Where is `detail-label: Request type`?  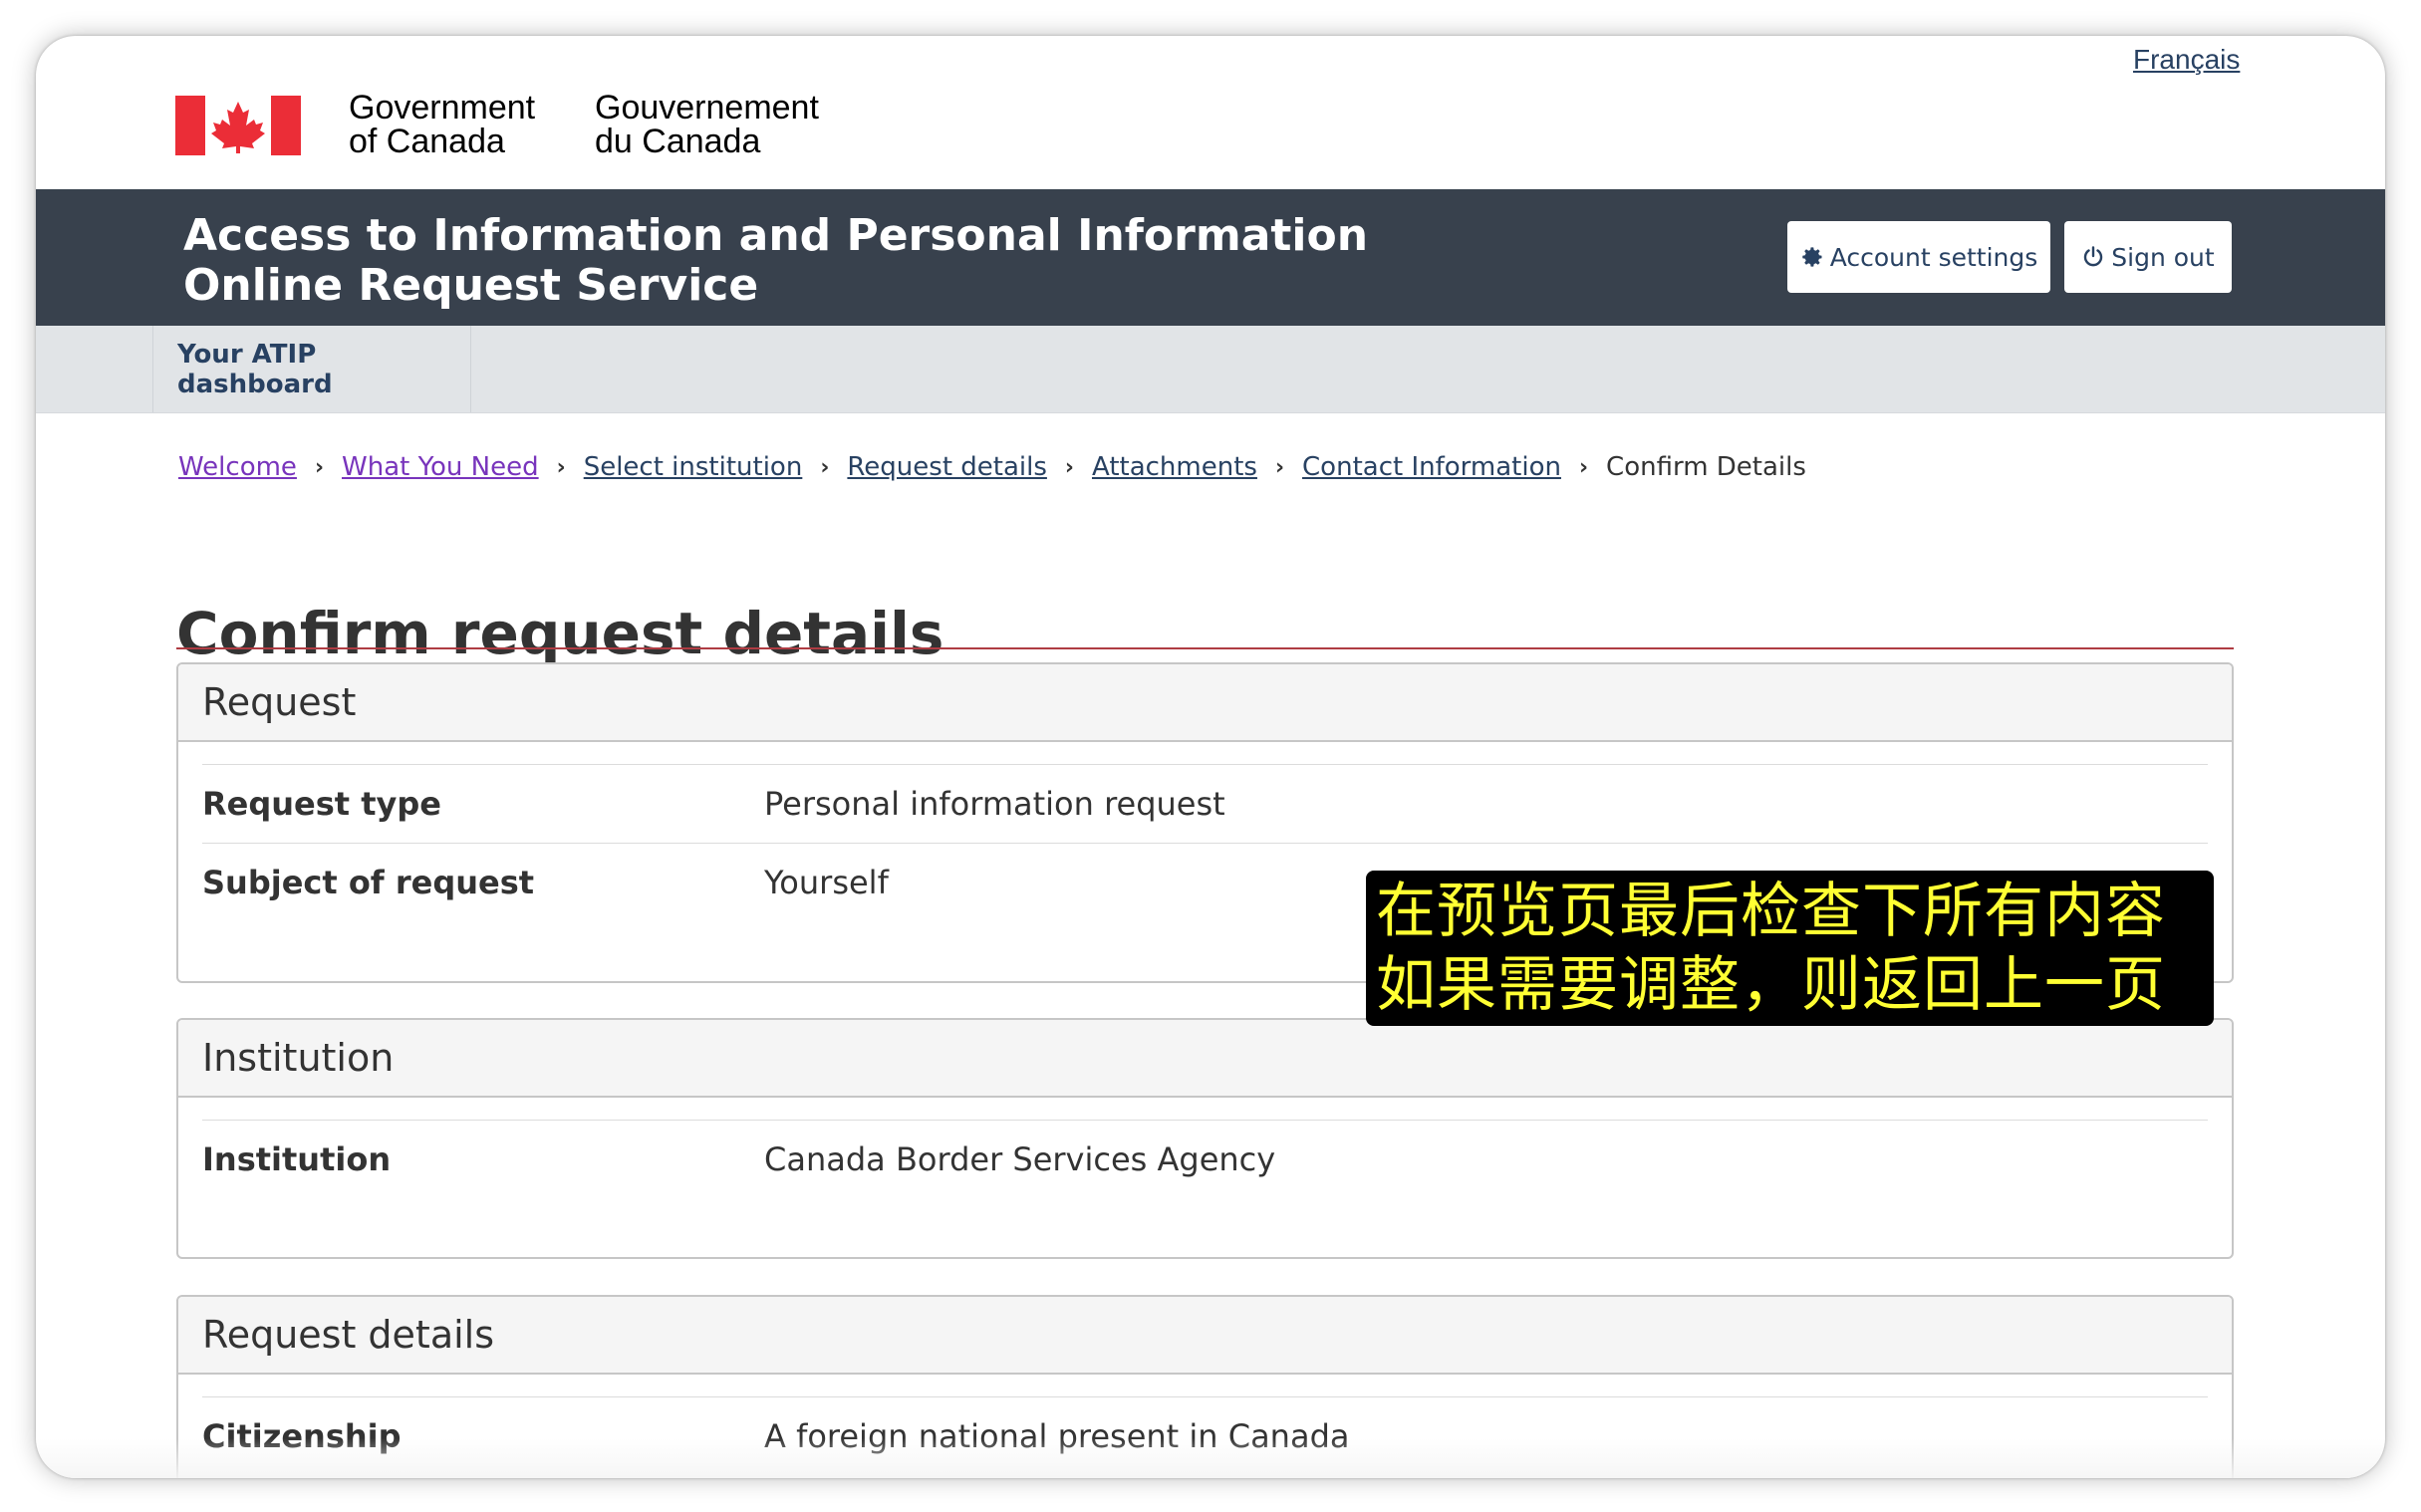 detail-label: Request type is located at coordinates (321, 804).